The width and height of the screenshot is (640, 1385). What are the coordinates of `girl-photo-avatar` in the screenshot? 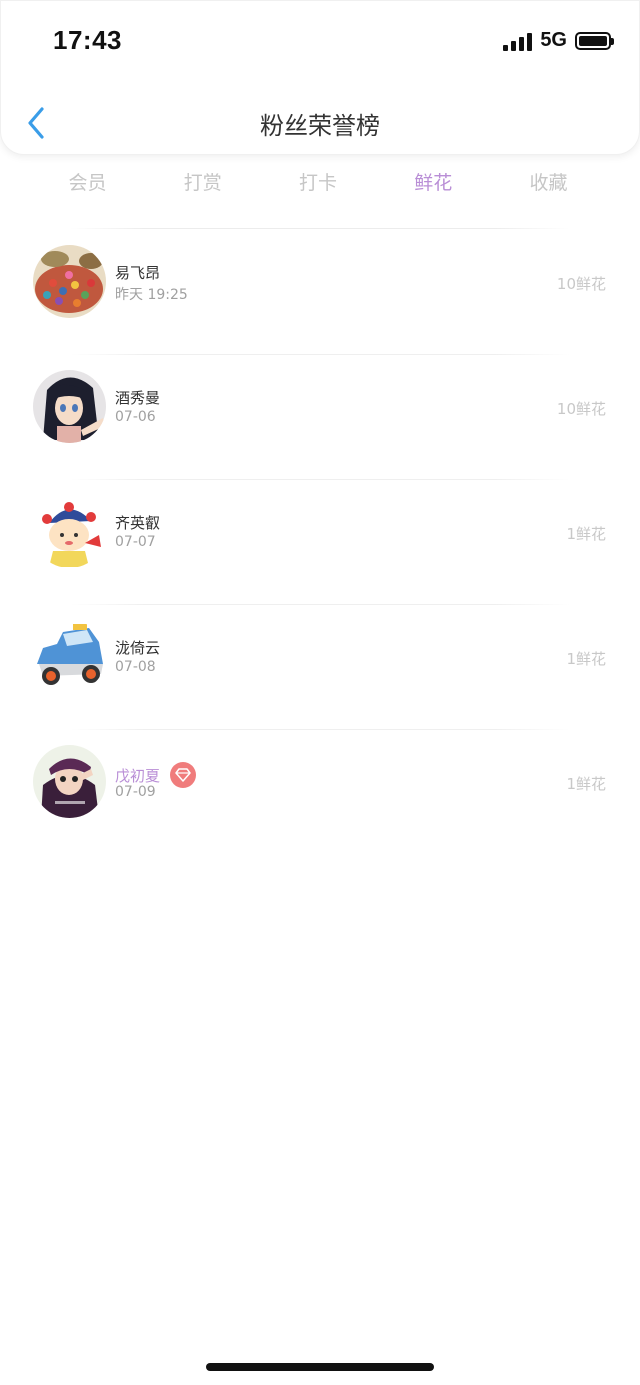 It's located at (69, 781).